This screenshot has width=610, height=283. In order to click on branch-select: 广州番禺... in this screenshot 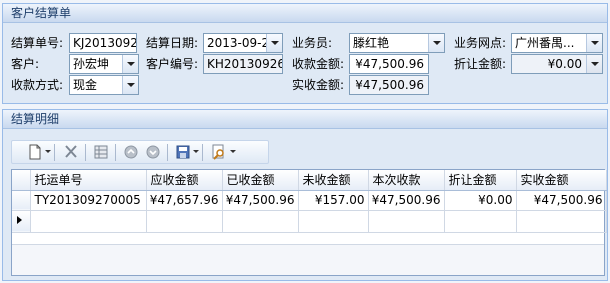, I will do `click(557, 43)`.